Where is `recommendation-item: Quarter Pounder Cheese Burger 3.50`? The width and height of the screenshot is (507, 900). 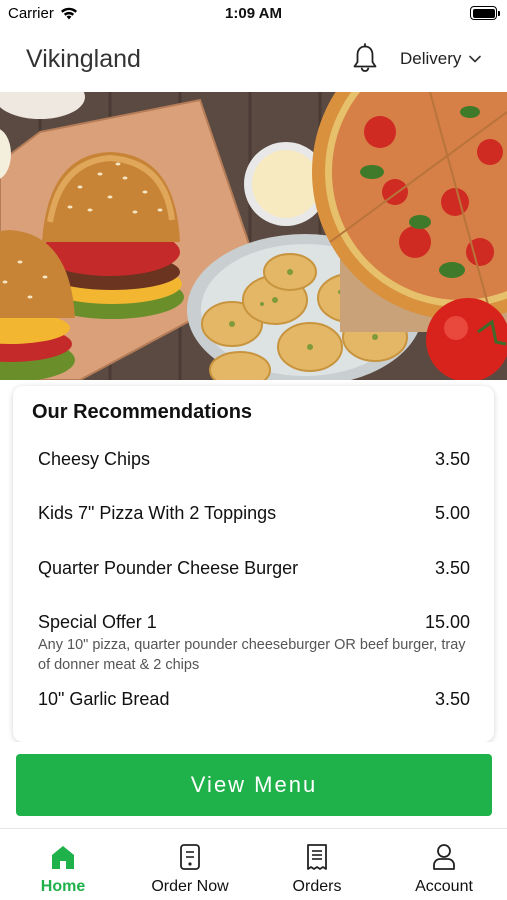 recommendation-item: Quarter Pounder Cheese Burger 3.50 is located at coordinates (254, 568).